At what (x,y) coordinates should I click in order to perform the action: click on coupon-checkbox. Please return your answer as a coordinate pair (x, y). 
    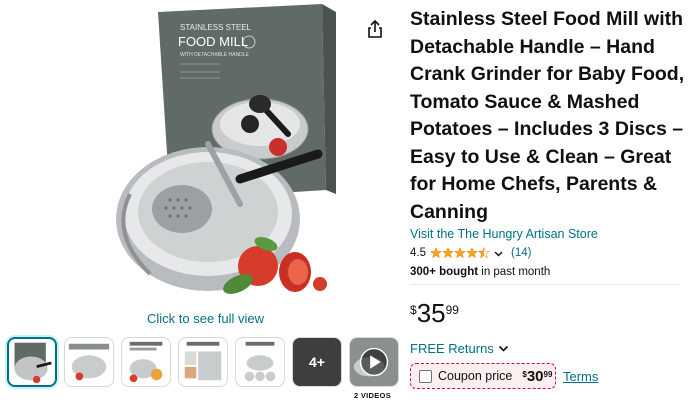
    Looking at the image, I should click on (425, 376).